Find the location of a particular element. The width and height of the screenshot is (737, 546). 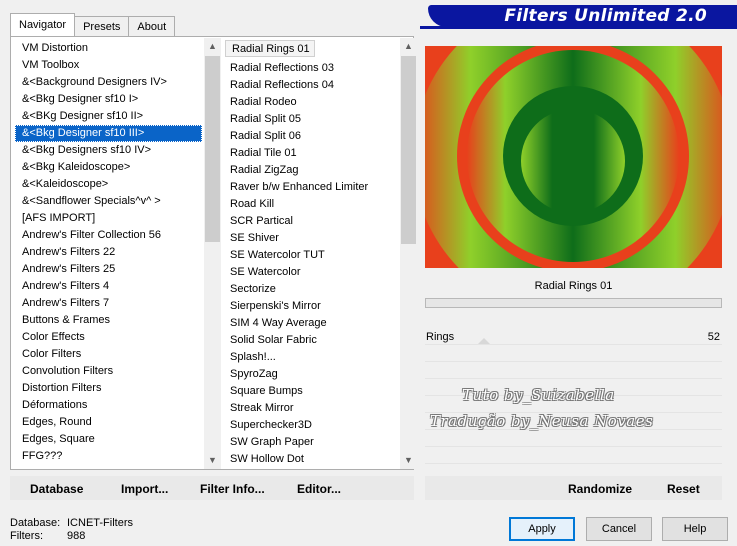

category-item: Color Effects is located at coordinates (108, 337).